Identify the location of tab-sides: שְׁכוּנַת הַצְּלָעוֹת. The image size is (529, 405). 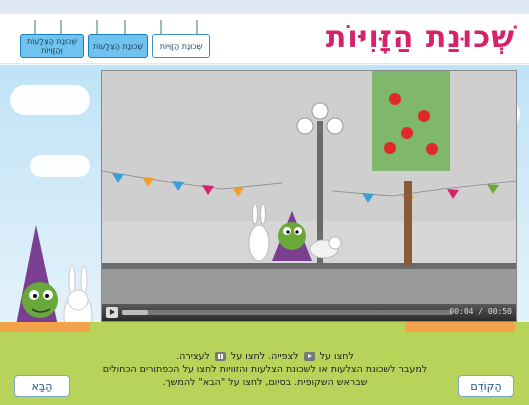
(118, 46).